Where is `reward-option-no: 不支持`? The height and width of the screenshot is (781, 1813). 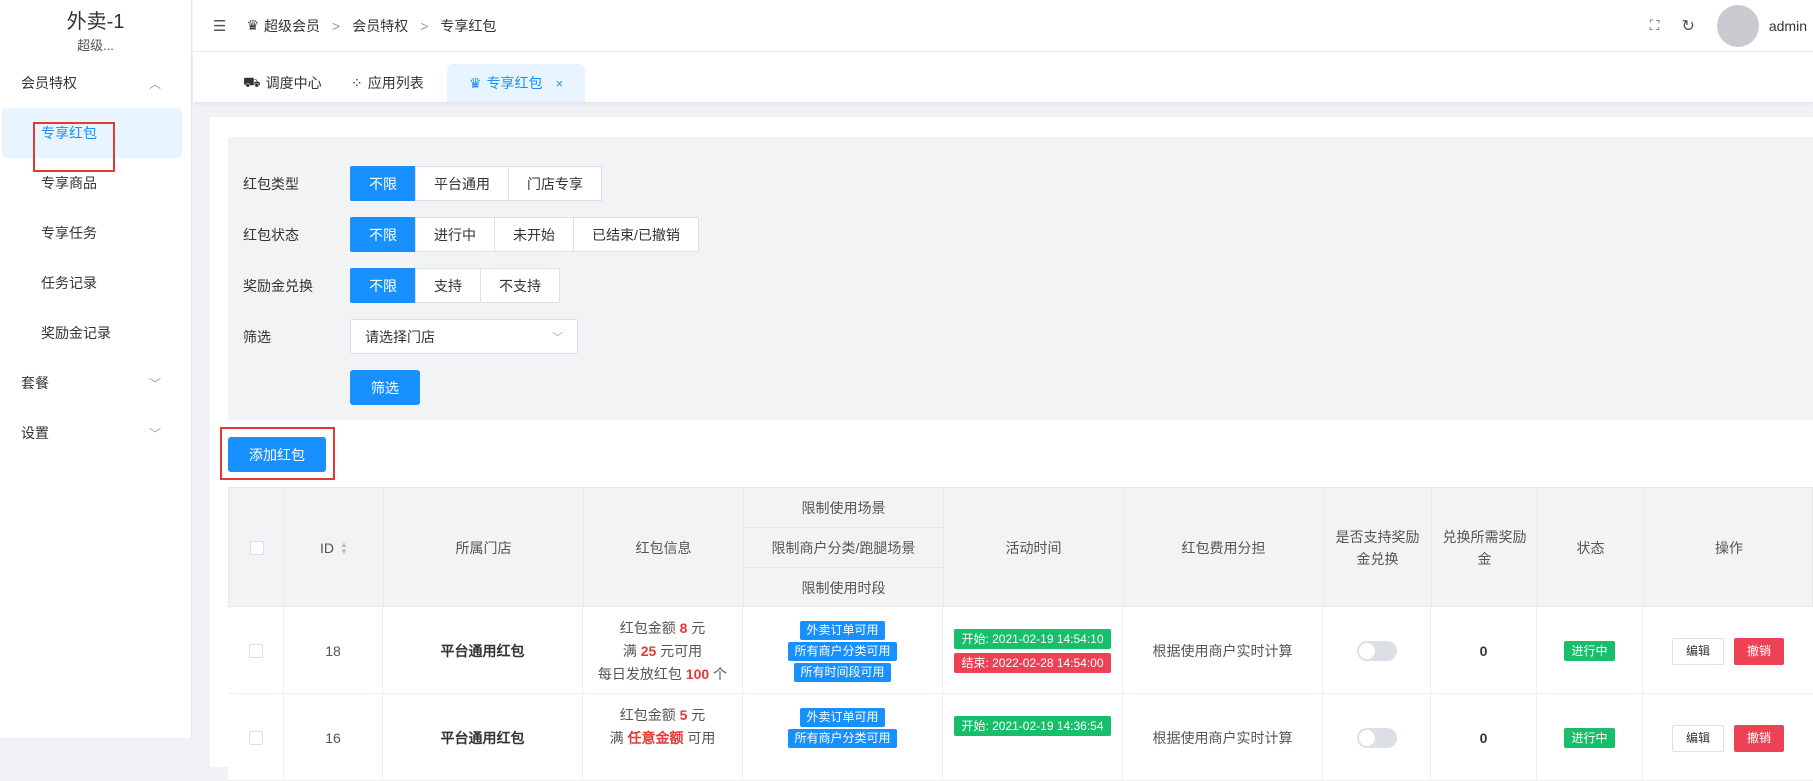 reward-option-no: 不支持 is located at coordinates (520, 285).